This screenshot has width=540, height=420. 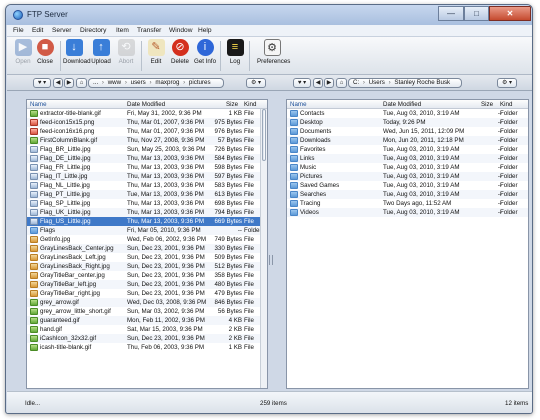 I want to click on local-file-row: Videos Tue, Aug 03, 2010, 3:19 AM -- Folder, so click(x=407, y=212).